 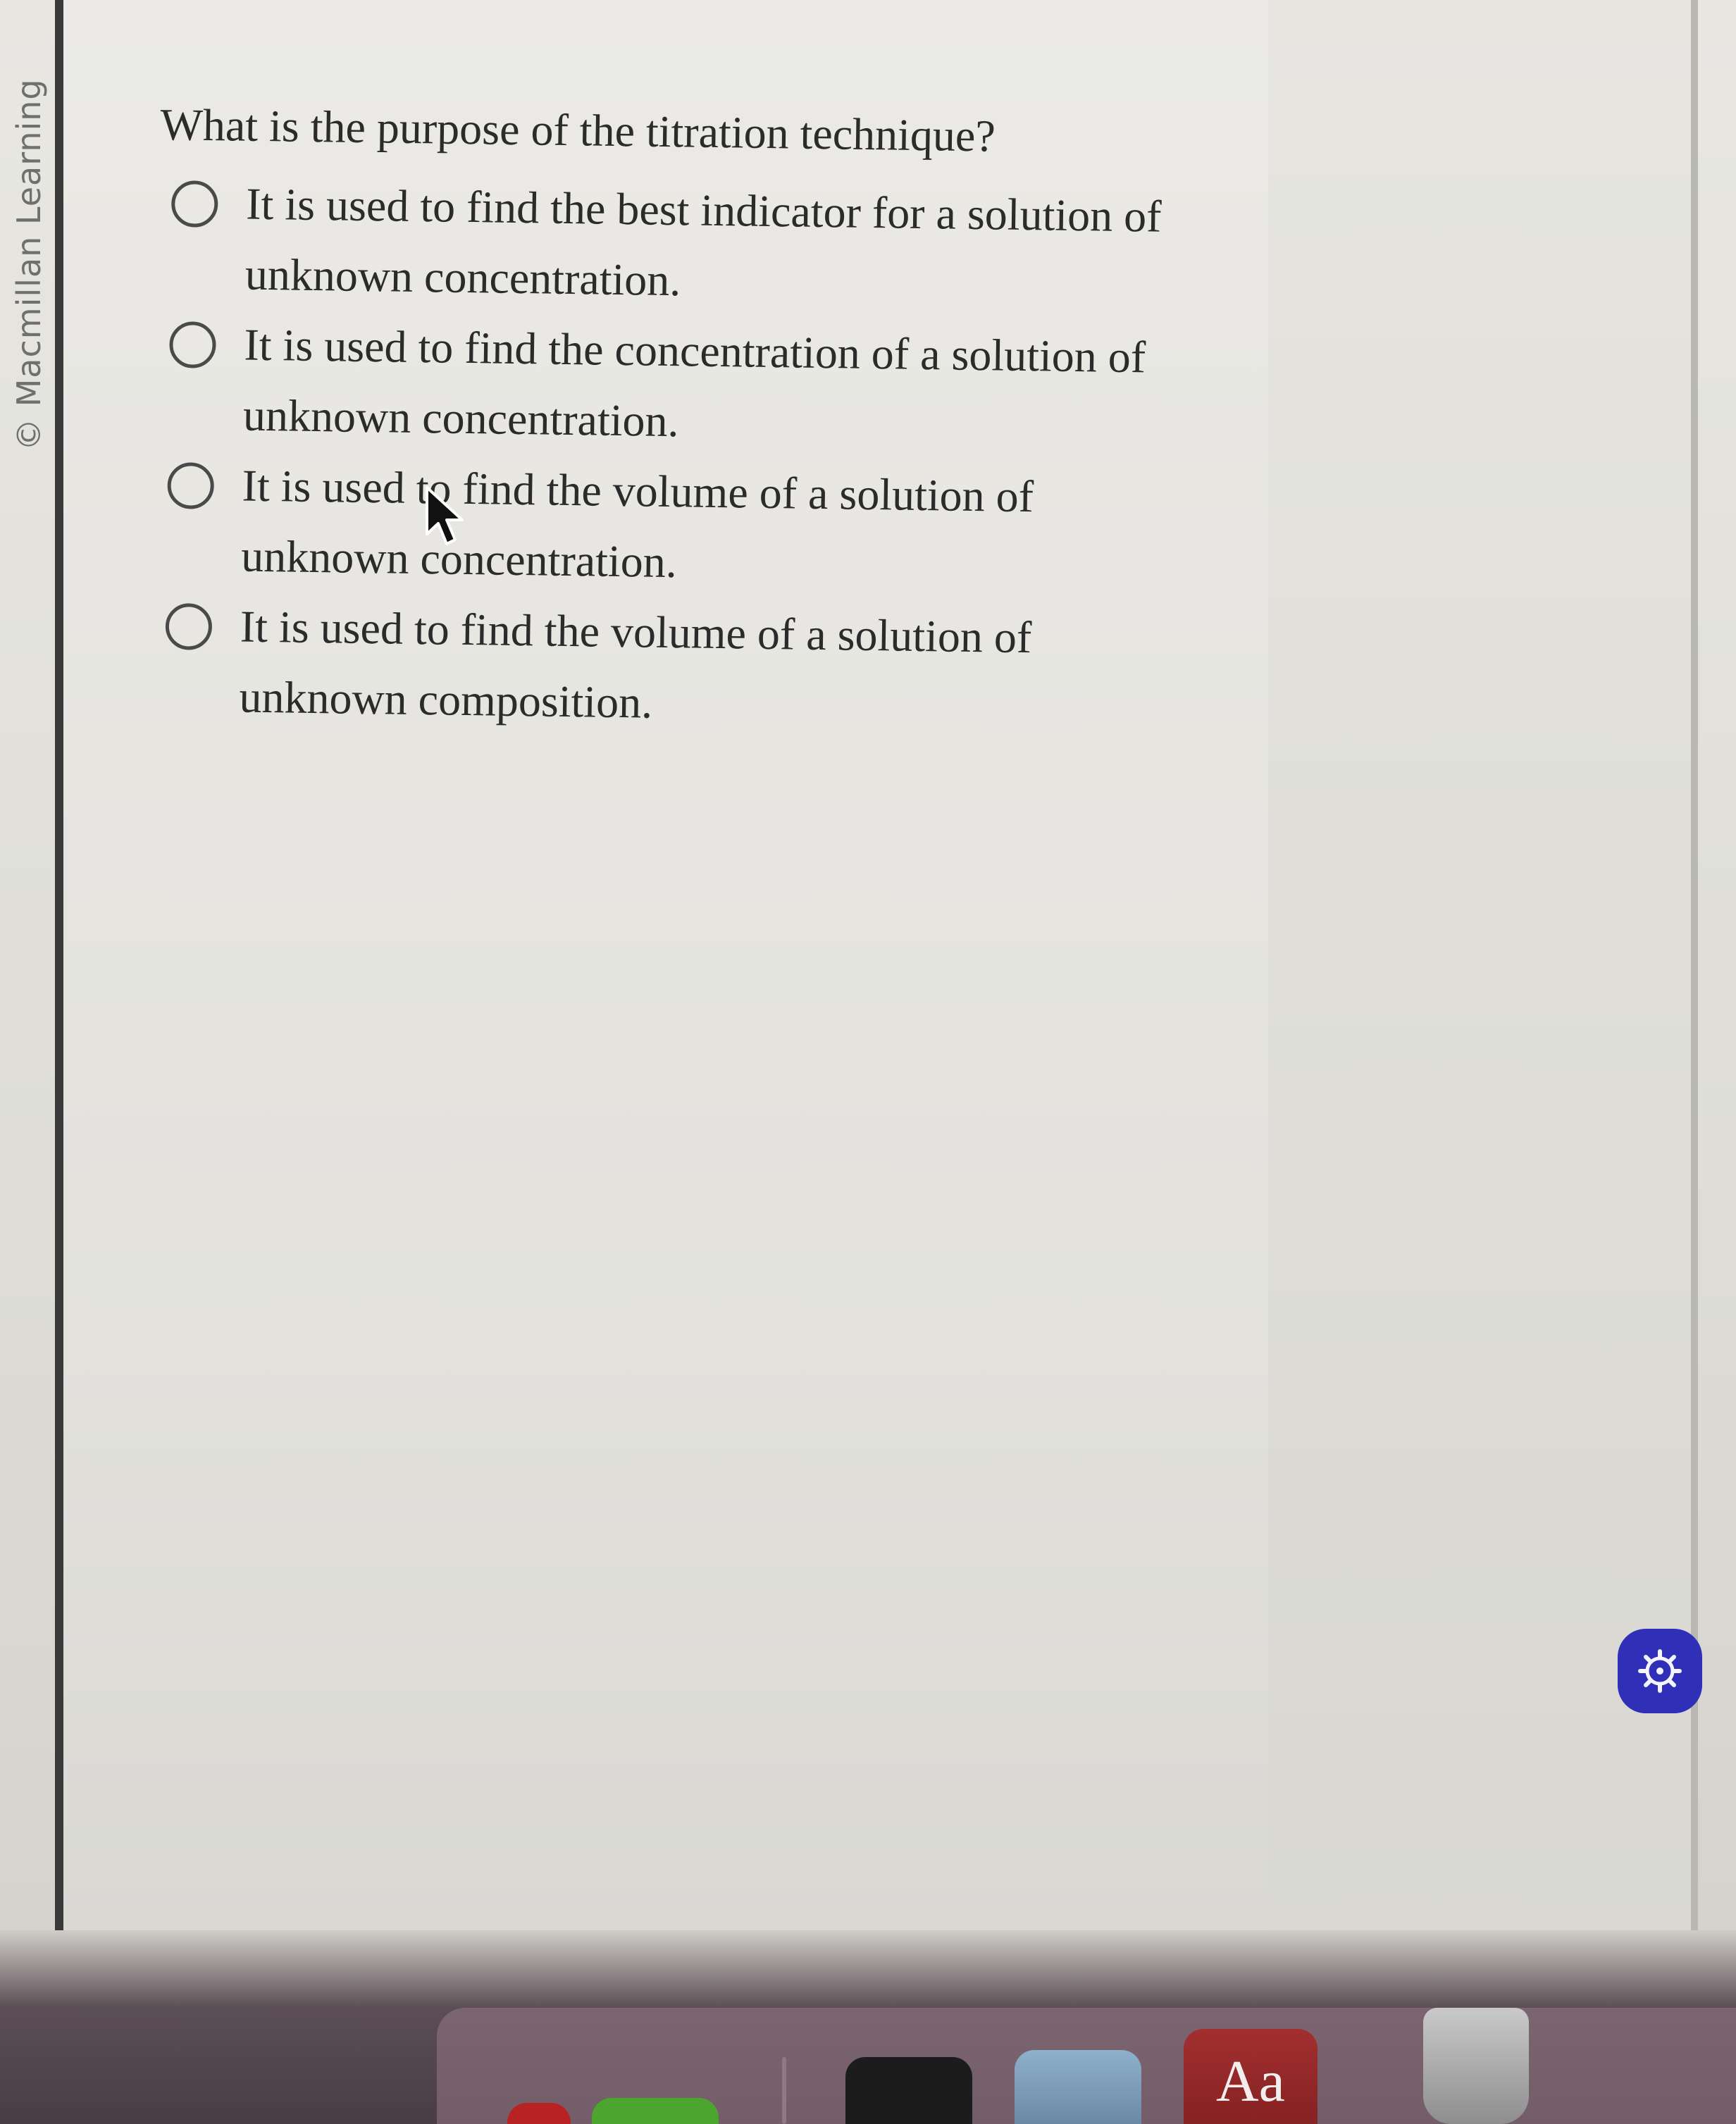 What do you see at coordinates (1251, 2076) in the screenshot?
I see `dock-app-dictionary: Aa` at bounding box center [1251, 2076].